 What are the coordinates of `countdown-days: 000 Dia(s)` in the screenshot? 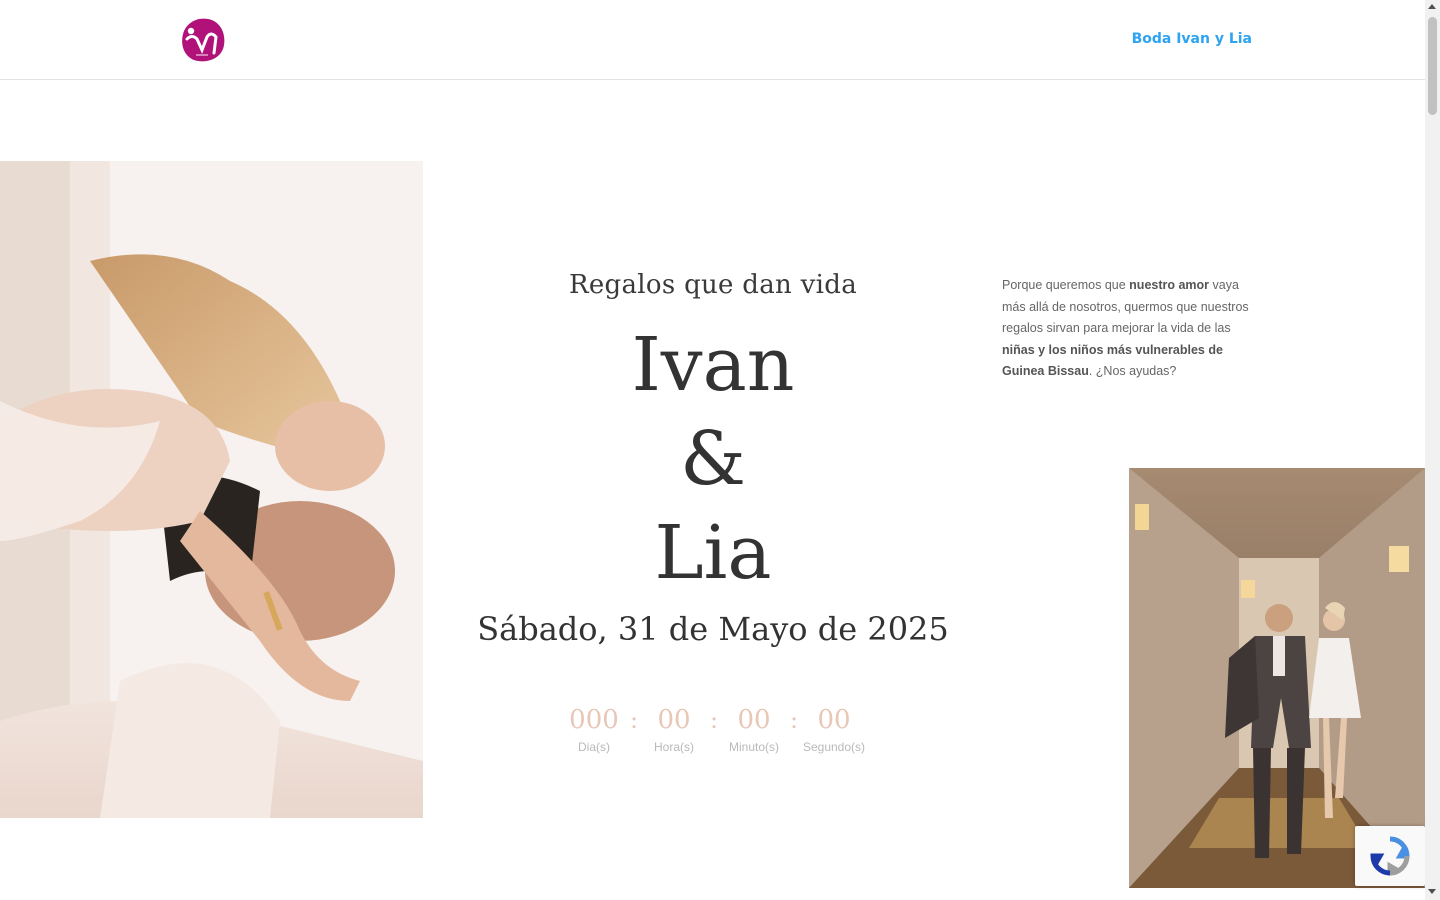 It's located at (594, 728).